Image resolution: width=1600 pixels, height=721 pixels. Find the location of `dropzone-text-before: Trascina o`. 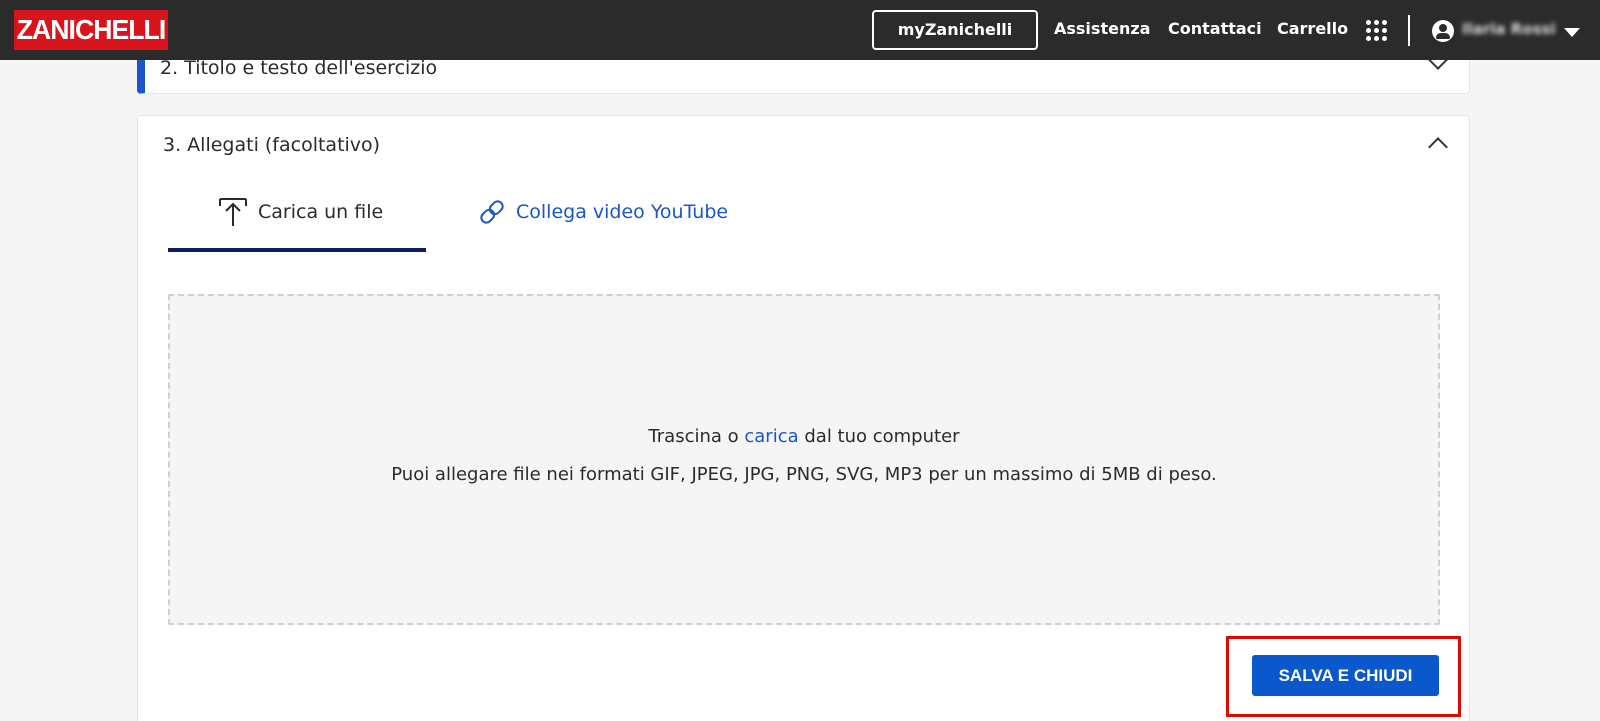

dropzone-text-before: Trascina o is located at coordinates (696, 436).